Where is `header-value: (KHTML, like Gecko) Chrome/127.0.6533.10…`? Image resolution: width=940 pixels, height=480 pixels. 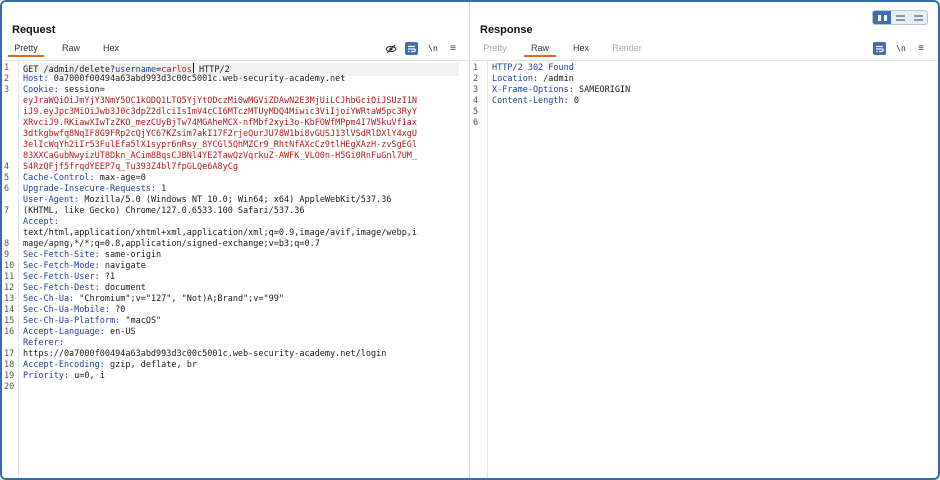
header-value: (KHTML, like Gecko) Chrome/127.0.6533.10… is located at coordinates (164, 211).